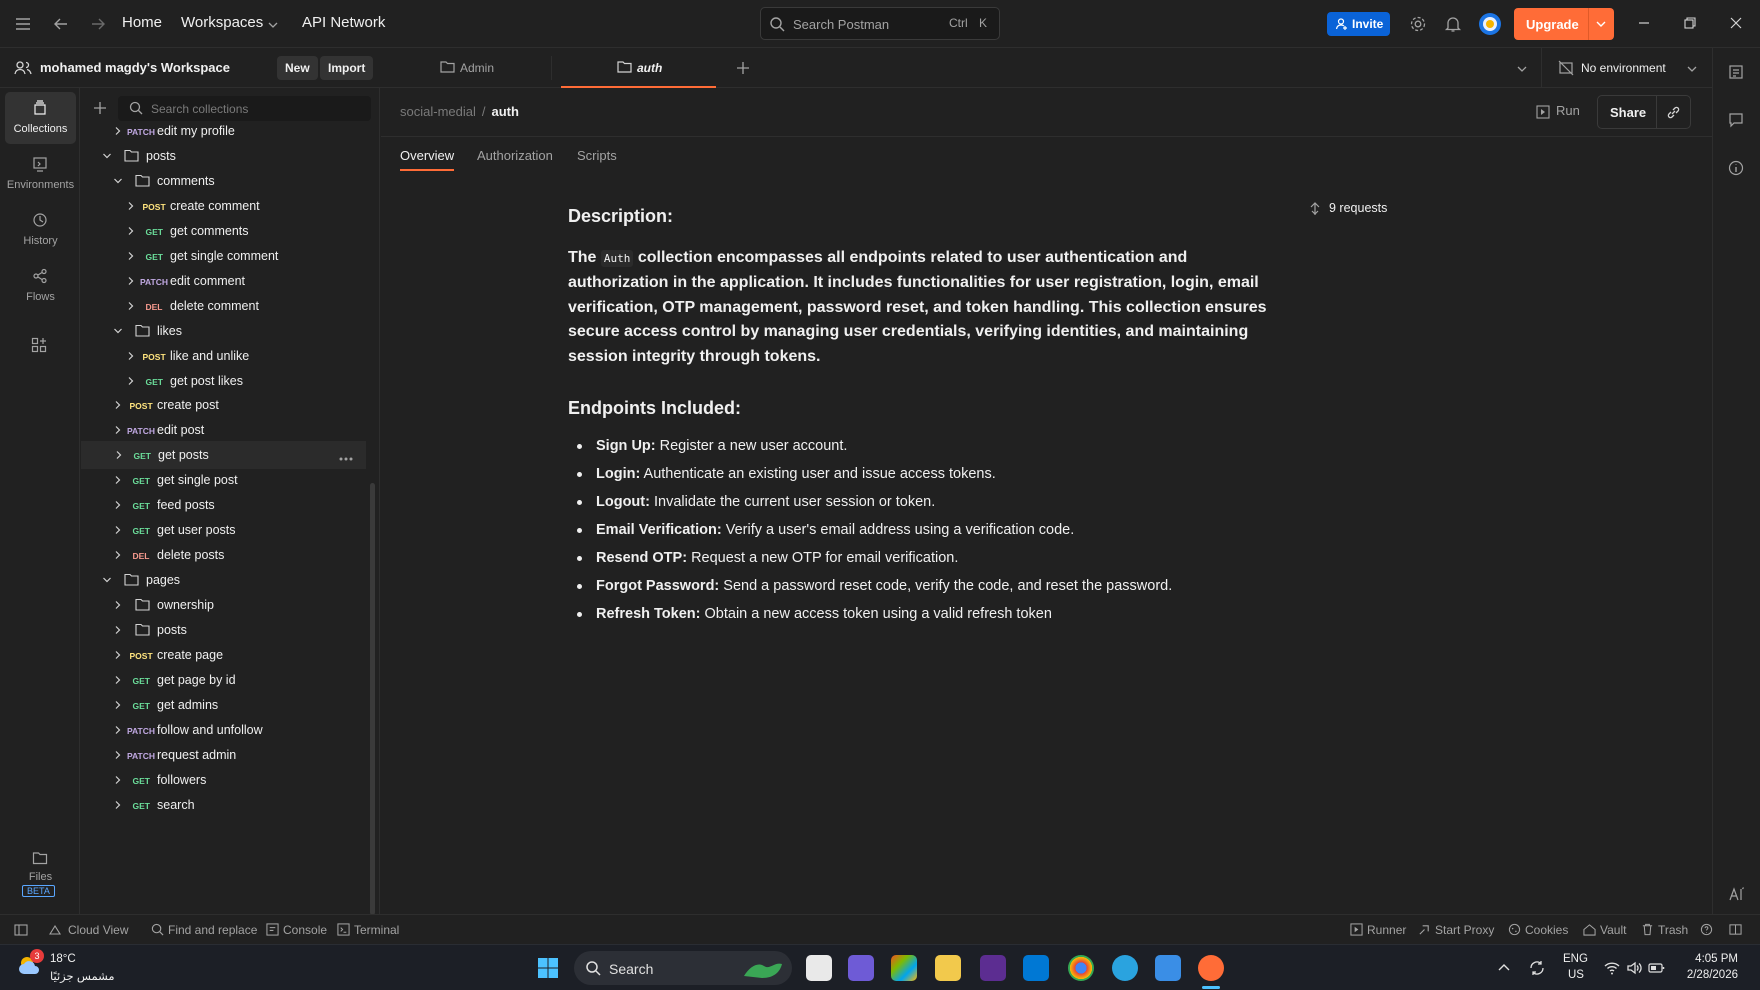 The width and height of the screenshot is (1760, 990). Describe the element at coordinates (223, 430) in the screenshot. I see `request-edit-post: PATCH edit post` at that location.